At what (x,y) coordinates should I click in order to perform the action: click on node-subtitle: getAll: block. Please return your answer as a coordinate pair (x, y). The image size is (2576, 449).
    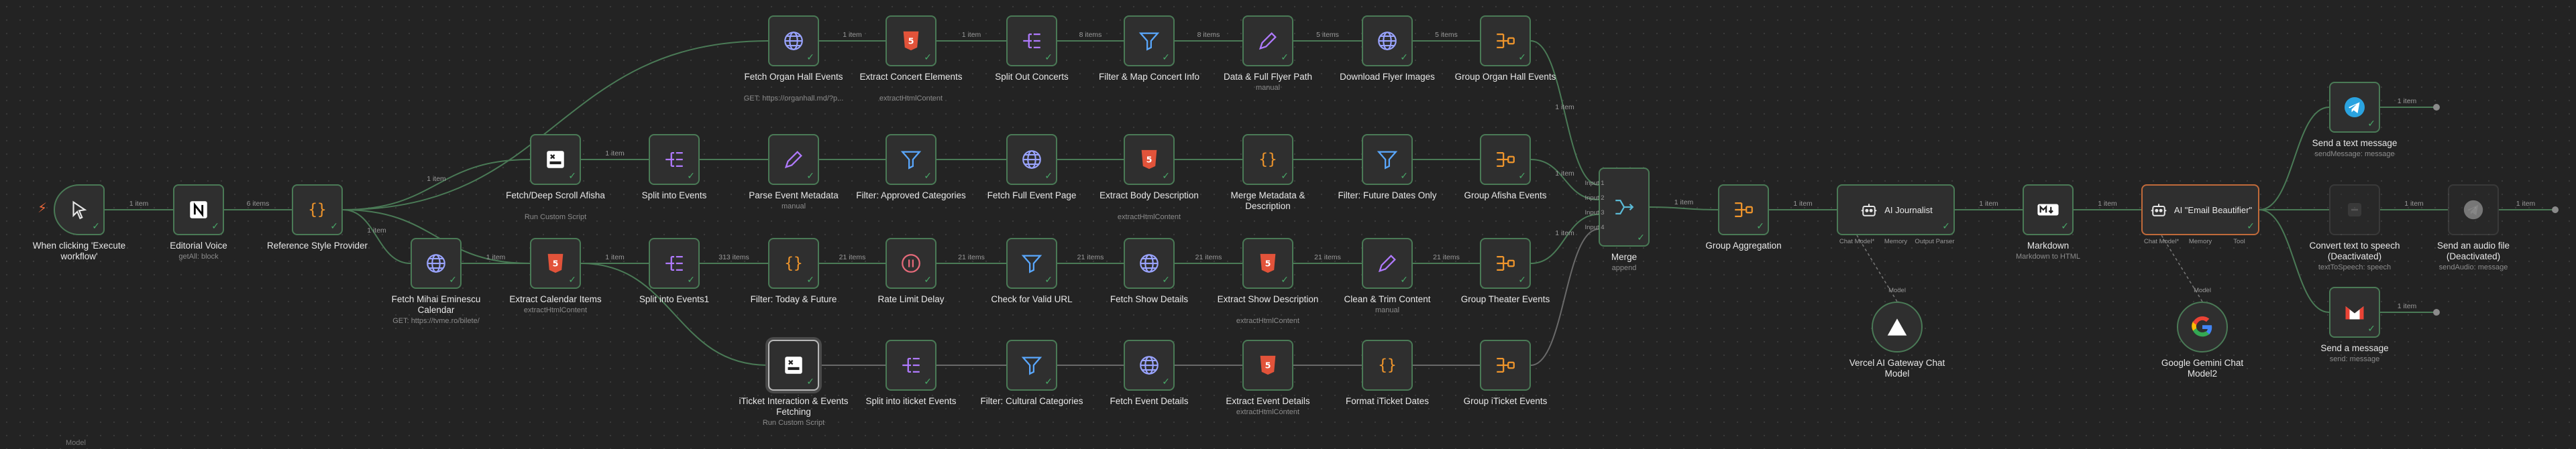
    Looking at the image, I should click on (198, 257).